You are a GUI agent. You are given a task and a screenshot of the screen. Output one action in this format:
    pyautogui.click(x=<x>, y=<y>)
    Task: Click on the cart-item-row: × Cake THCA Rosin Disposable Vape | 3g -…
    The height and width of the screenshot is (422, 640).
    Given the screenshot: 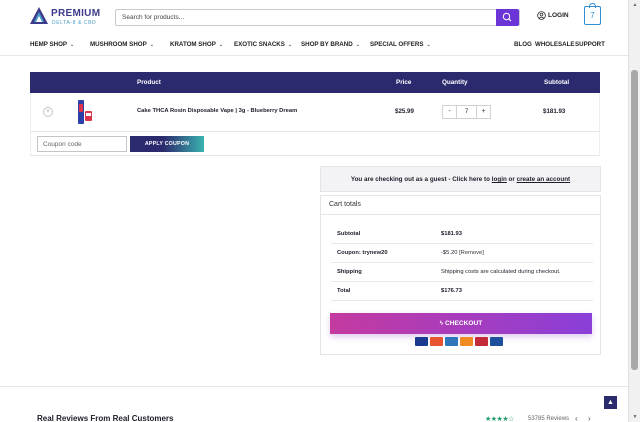 What is the action you would take?
    pyautogui.click(x=315, y=112)
    